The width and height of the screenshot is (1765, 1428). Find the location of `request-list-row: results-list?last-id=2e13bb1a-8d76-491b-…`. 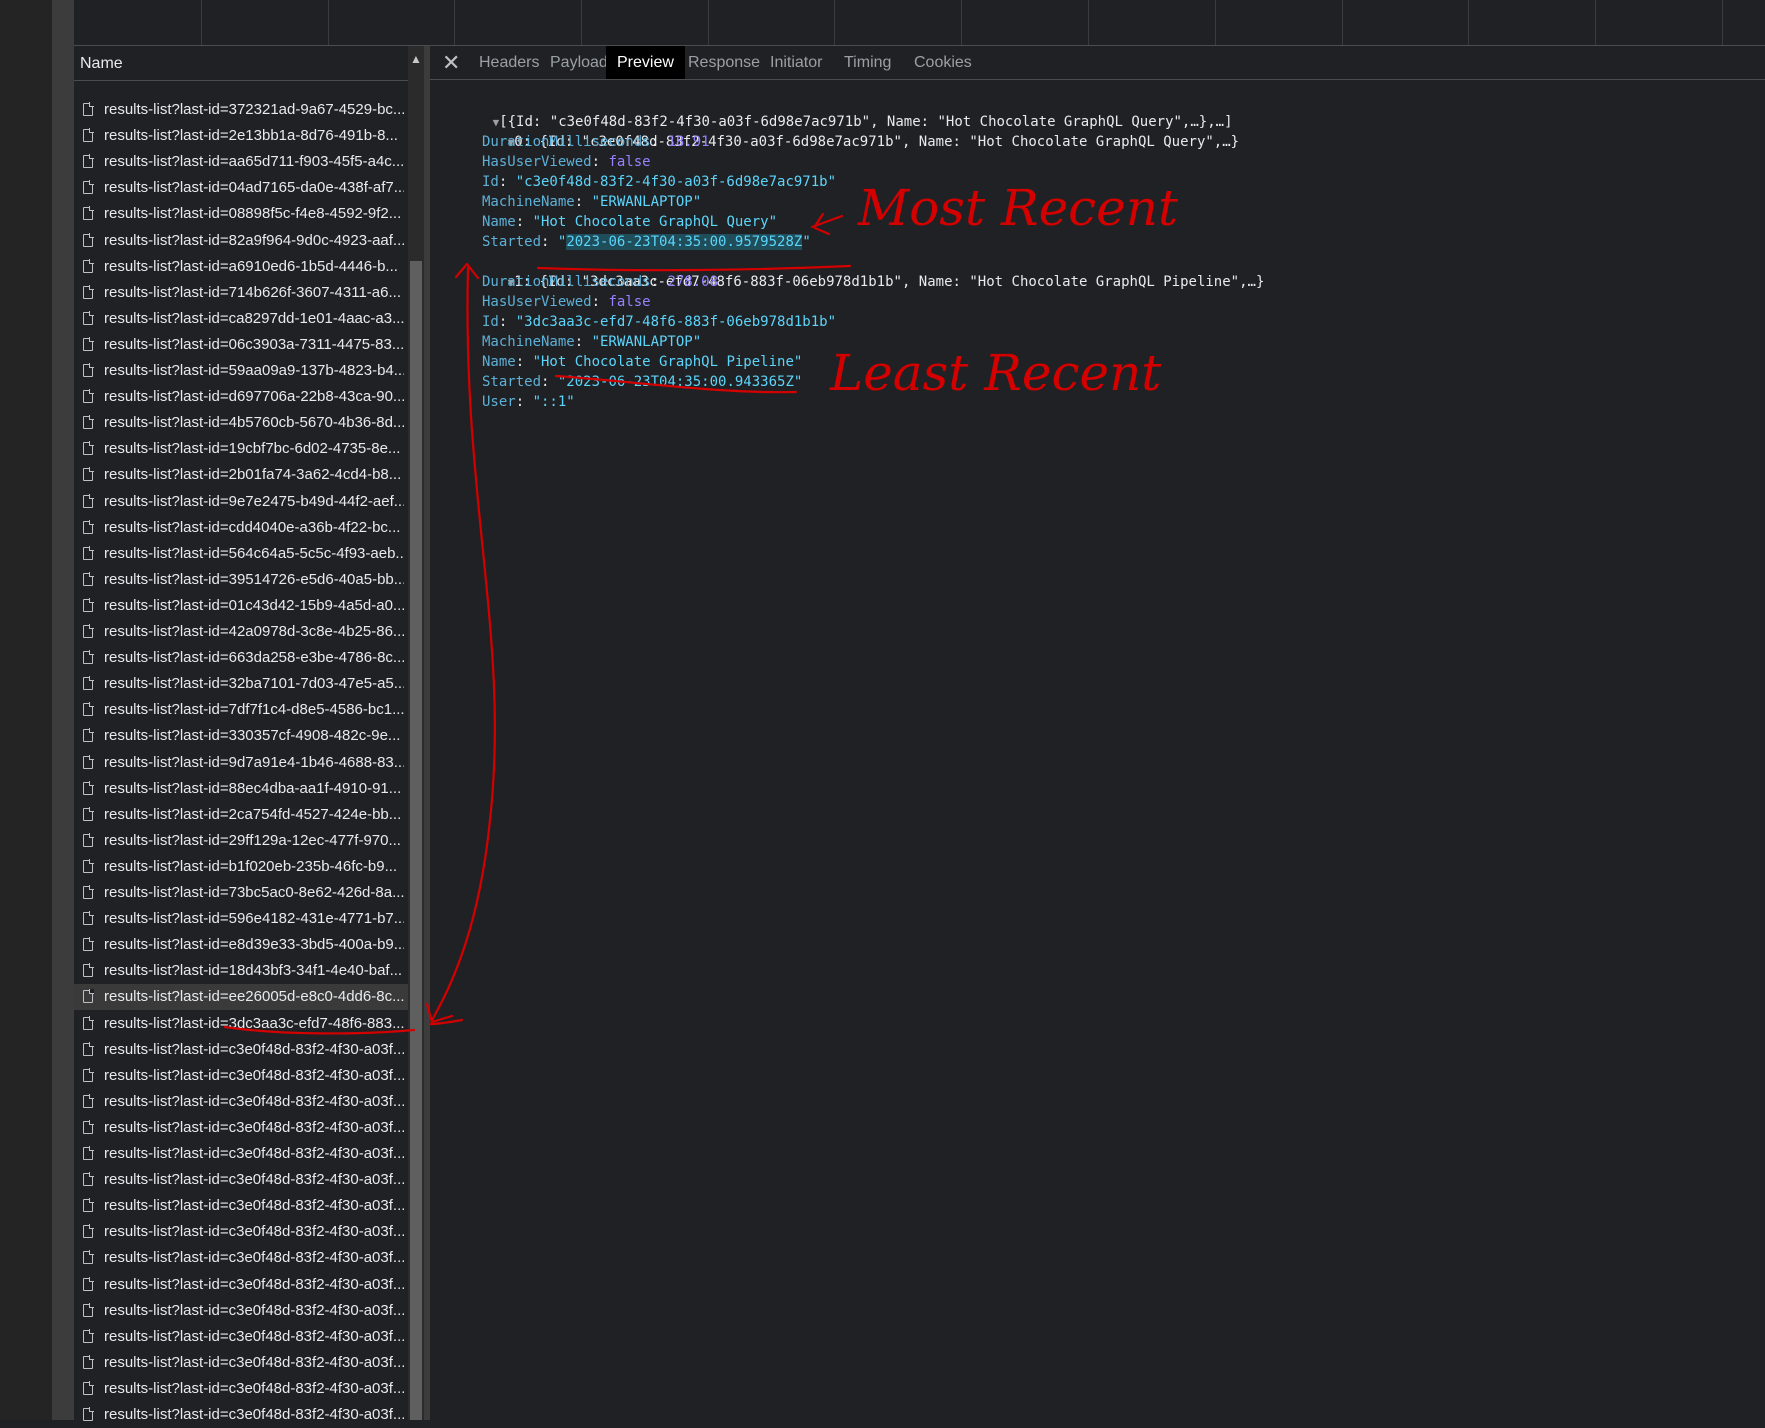

request-list-row: results-list?last-id=2e13bb1a-8d76-491b-… is located at coordinates (241, 136).